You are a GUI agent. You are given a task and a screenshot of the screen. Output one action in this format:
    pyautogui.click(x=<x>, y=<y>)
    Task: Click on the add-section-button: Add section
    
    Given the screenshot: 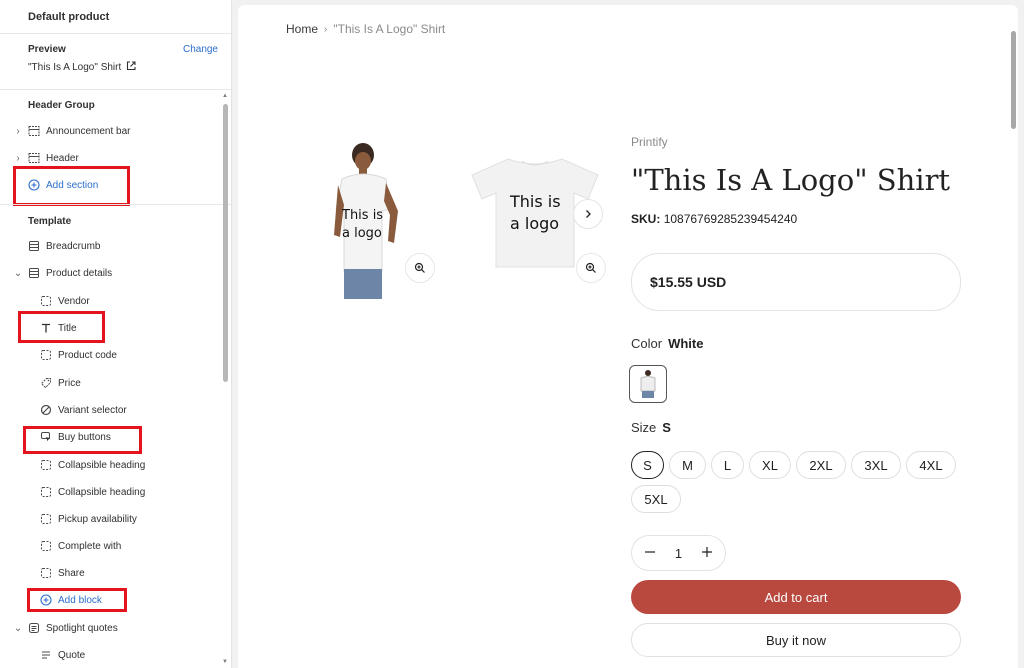 What is the action you would take?
    pyautogui.click(x=63, y=185)
    